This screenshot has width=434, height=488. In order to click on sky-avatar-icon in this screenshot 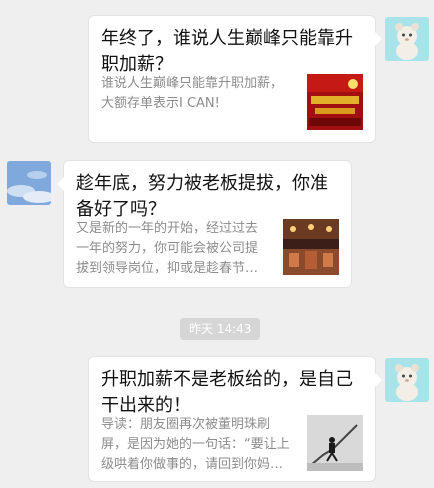, I will do `click(29, 183)`.